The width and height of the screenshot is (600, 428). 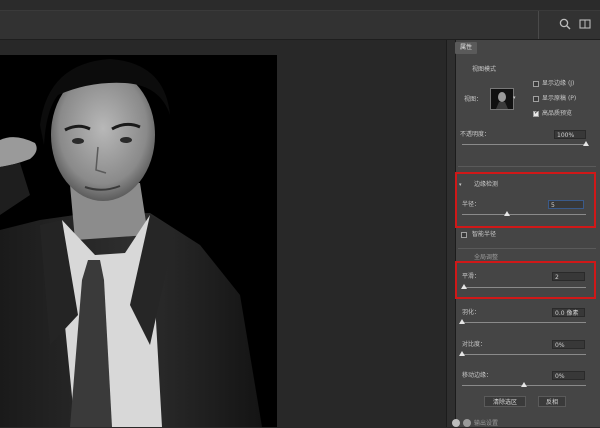 I want to click on smart-radius-label: 智能半径, so click(x=484, y=234).